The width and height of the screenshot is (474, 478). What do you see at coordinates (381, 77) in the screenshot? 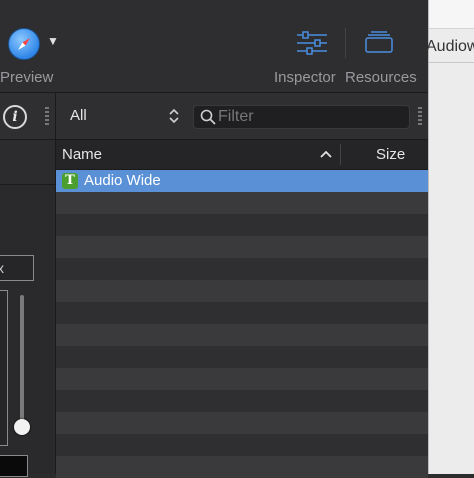
I see `resources-label: Resources` at bounding box center [381, 77].